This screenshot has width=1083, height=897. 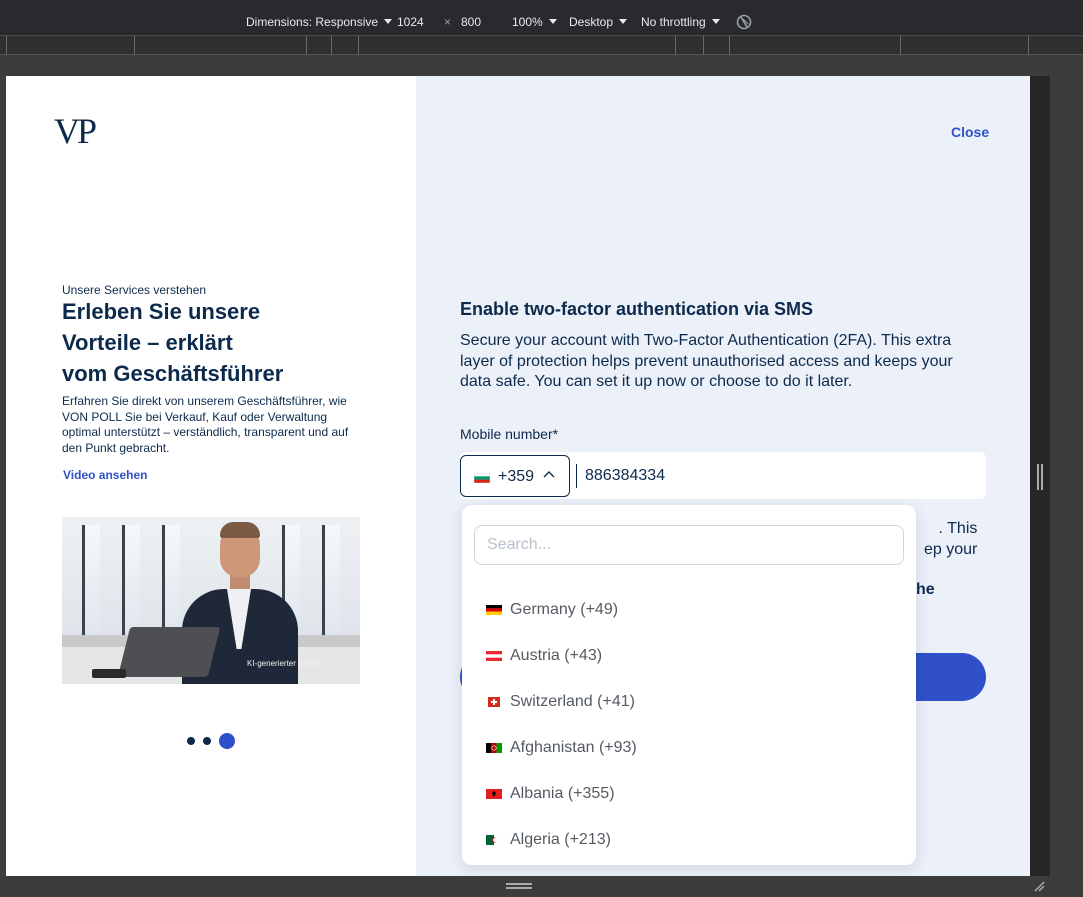 I want to click on carousel-dot-active, so click(x=227, y=741).